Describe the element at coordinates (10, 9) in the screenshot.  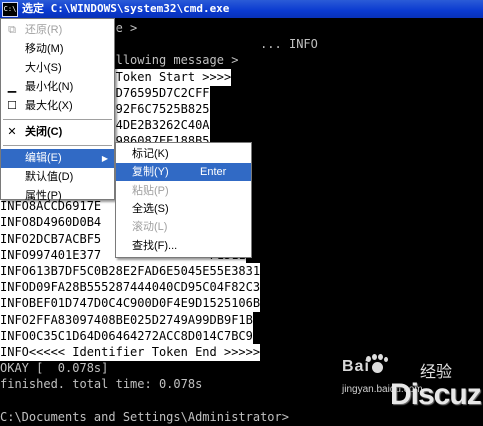
I see `cmd-icon: C:\` at that location.